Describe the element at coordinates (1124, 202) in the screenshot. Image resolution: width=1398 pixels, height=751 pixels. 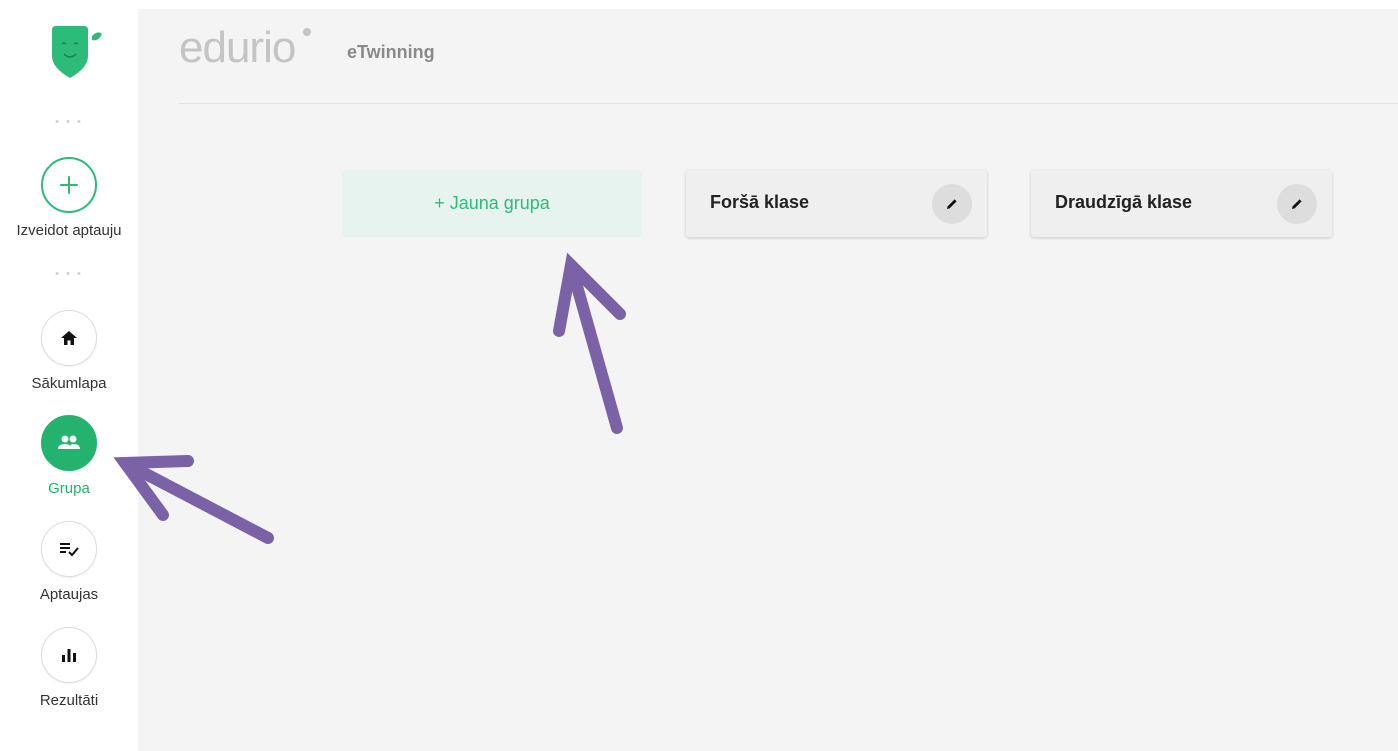
I see `group-name: Draudzīgā klase` at that location.